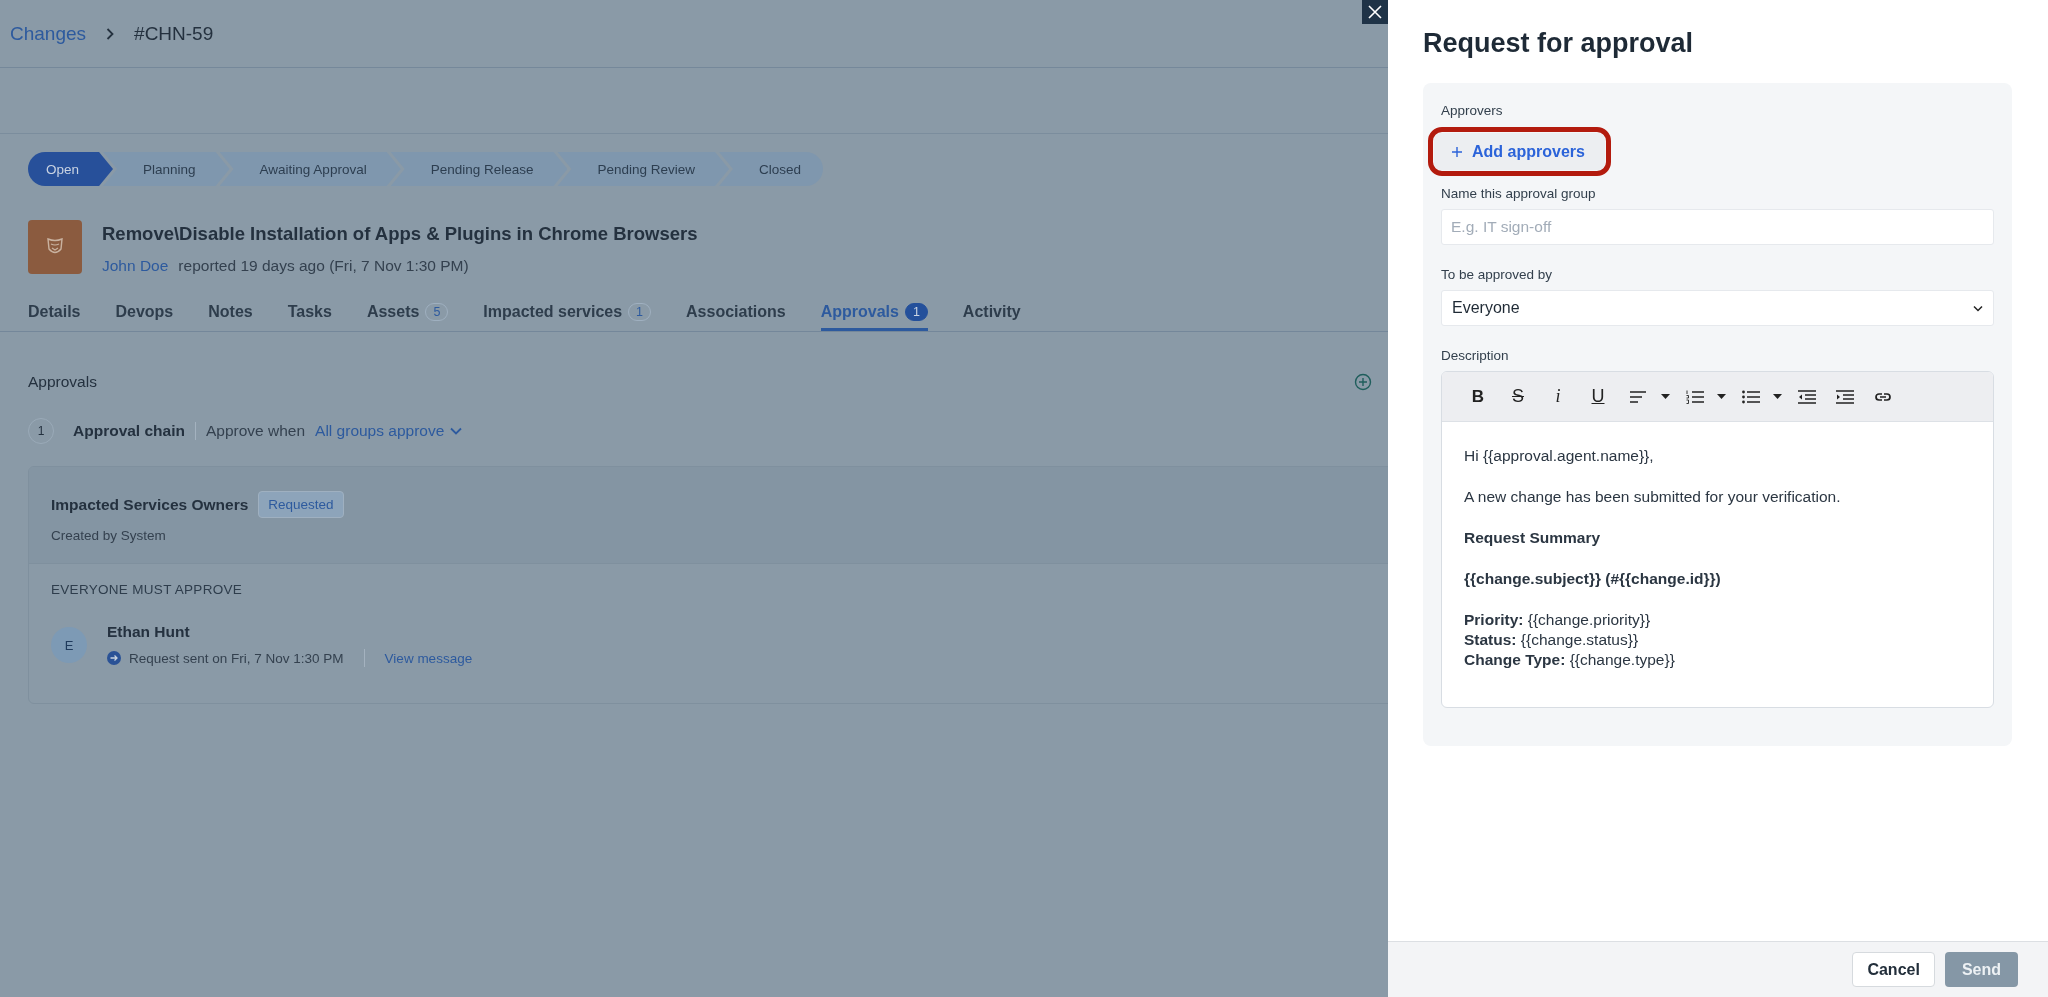  Describe the element at coordinates (874, 313) in the screenshot. I see `tab: Approvals 1` at that location.